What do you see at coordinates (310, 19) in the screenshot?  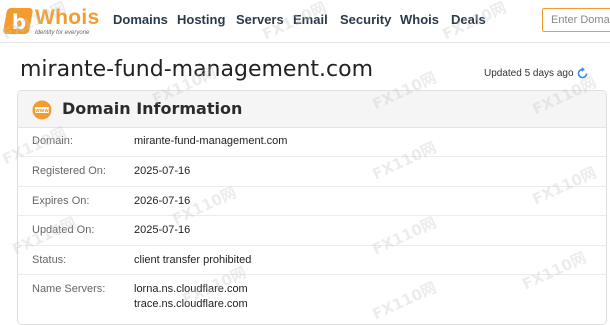 I see `nav-email: Email` at bounding box center [310, 19].